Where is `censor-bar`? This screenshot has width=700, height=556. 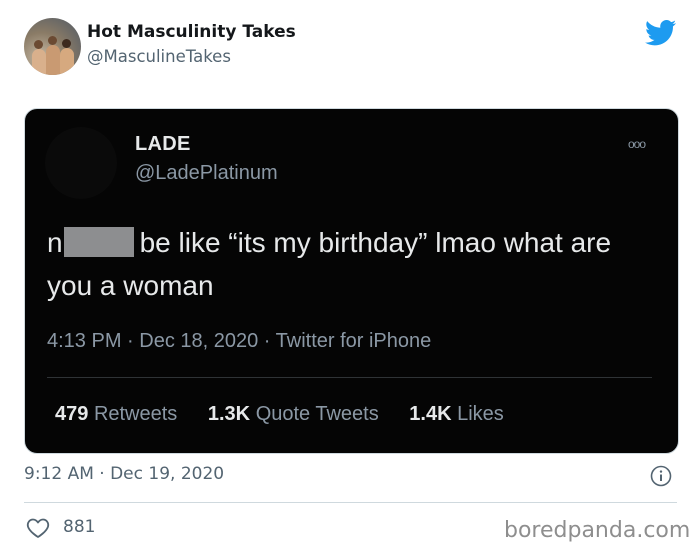 censor-bar is located at coordinates (98, 242).